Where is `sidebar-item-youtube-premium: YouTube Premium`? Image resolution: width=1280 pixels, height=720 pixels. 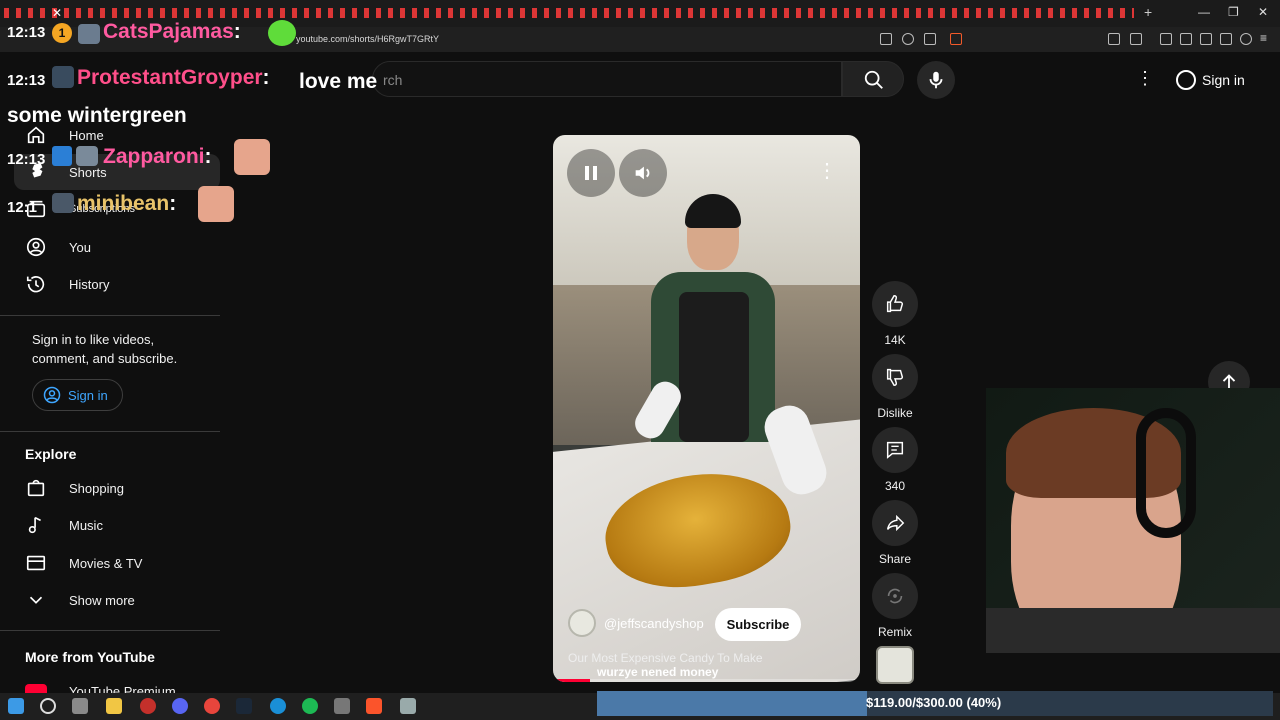
sidebar-item-youtube-premium: YouTube Premium is located at coordinates (117, 684).